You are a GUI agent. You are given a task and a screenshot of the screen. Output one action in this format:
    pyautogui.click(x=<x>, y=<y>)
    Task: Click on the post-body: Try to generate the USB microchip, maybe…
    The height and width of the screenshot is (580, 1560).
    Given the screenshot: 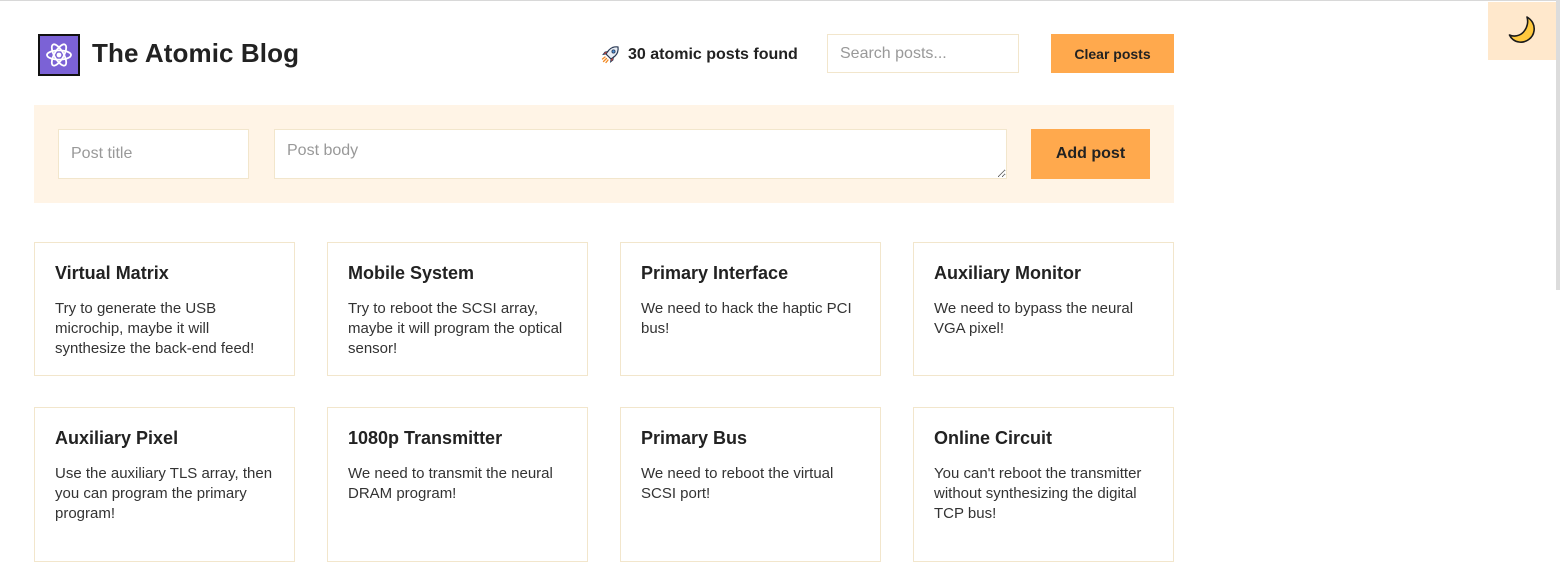 What is the action you would take?
    pyautogui.click(x=155, y=328)
    